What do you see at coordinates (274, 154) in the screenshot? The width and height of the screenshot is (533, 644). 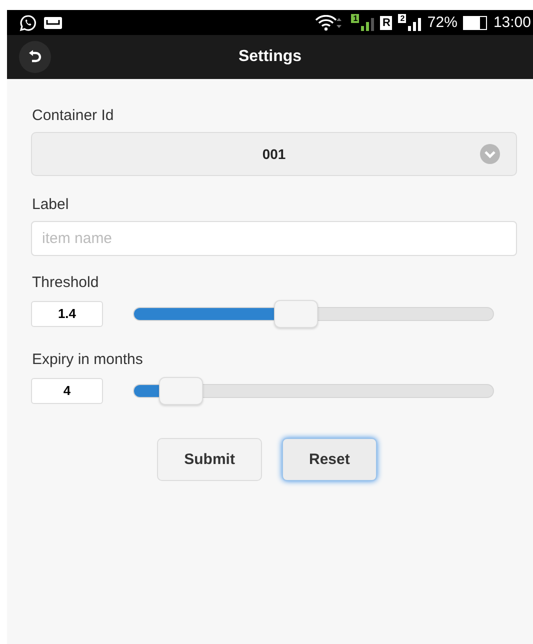 I see `container-id-dropdown: 001` at bounding box center [274, 154].